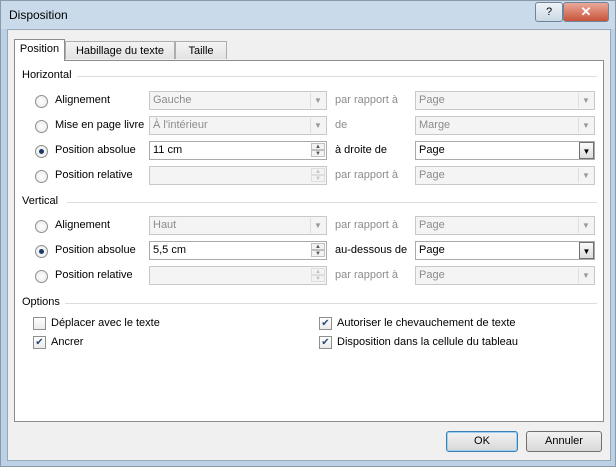 Image resolution: width=616 pixels, height=467 pixels. Describe the element at coordinates (505, 275) in the screenshot. I see `v-relative-position-target-select: Page ▼` at that location.